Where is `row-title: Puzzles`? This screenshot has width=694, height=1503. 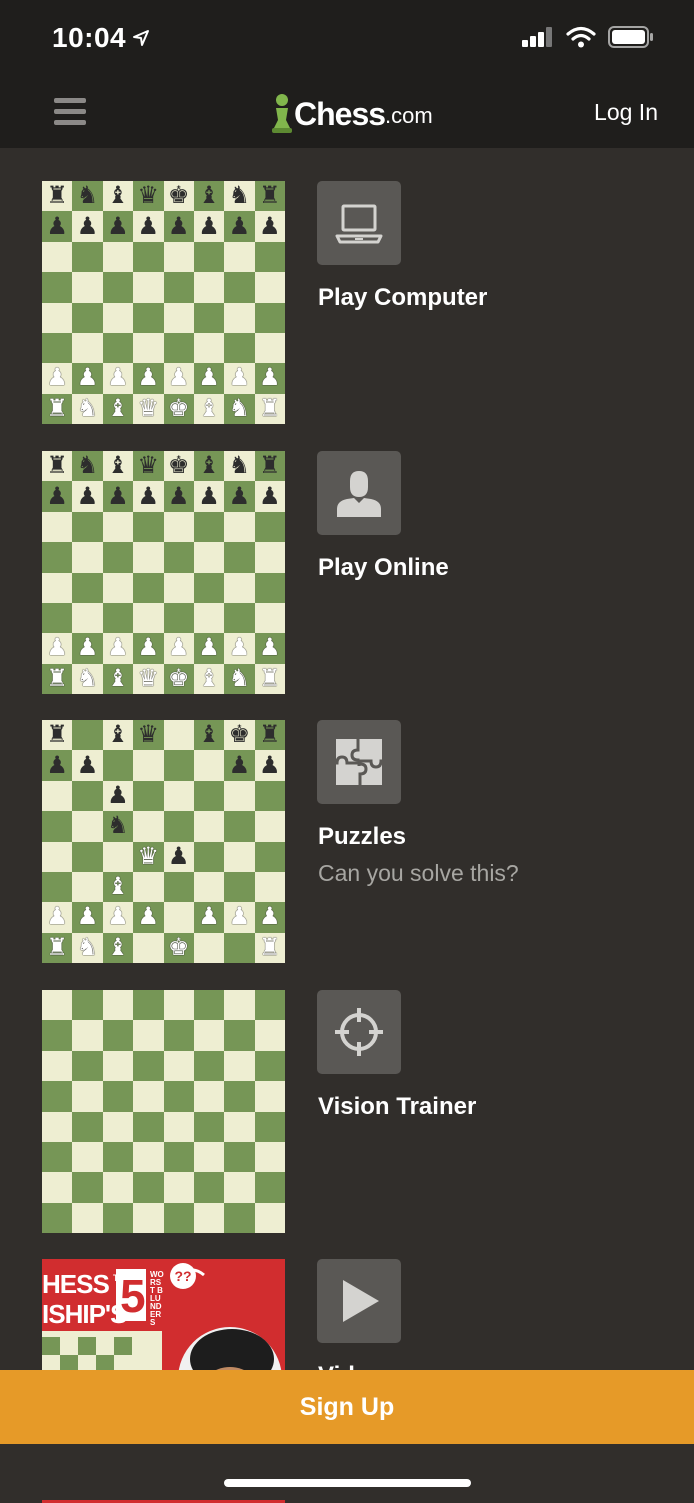
row-title: Puzzles is located at coordinates (362, 836).